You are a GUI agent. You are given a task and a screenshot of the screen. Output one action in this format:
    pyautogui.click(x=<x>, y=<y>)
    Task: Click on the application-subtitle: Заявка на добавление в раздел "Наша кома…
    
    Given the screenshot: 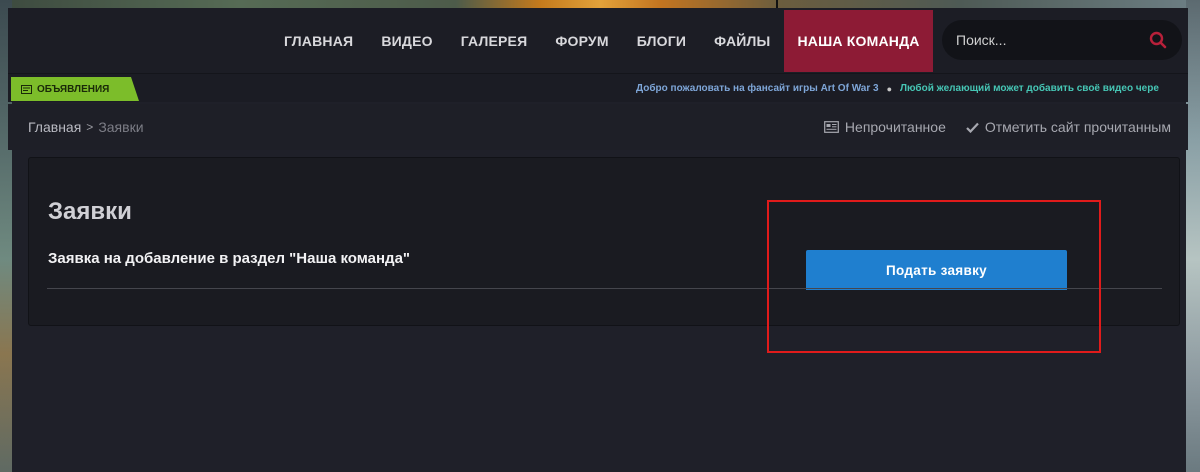 What is the action you would take?
    pyautogui.click(x=229, y=258)
    